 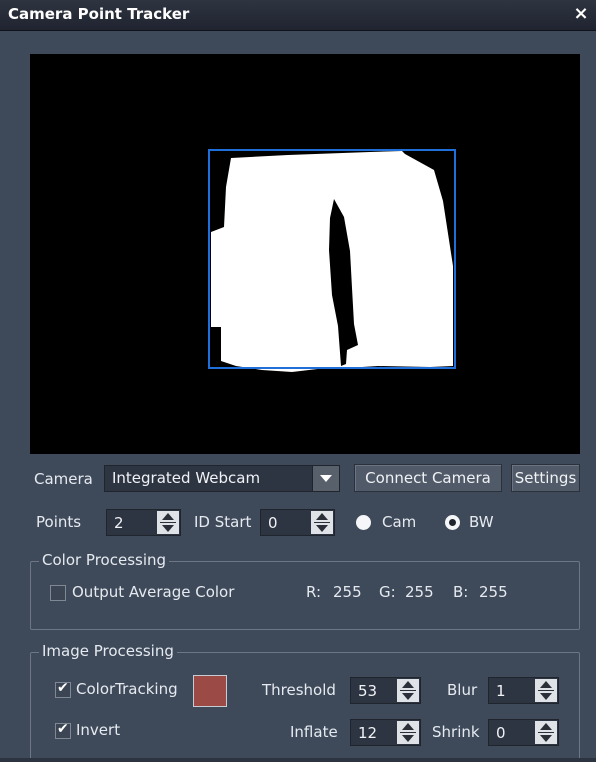 I want to click on g-label: G:, so click(x=387, y=592).